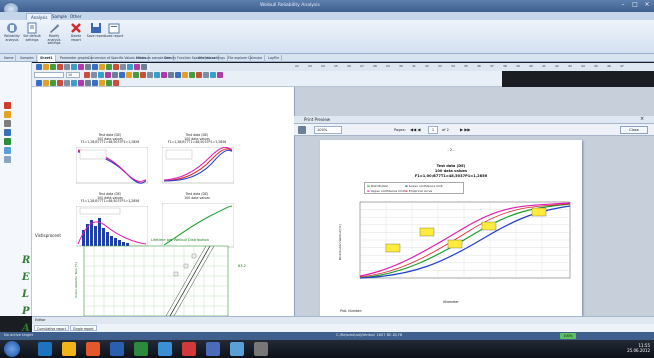 The height and width of the screenshot is (358, 654). Describe the element at coordinates (47, 58) in the screenshot. I see `sheet-tab-2: Sheet1` at that location.